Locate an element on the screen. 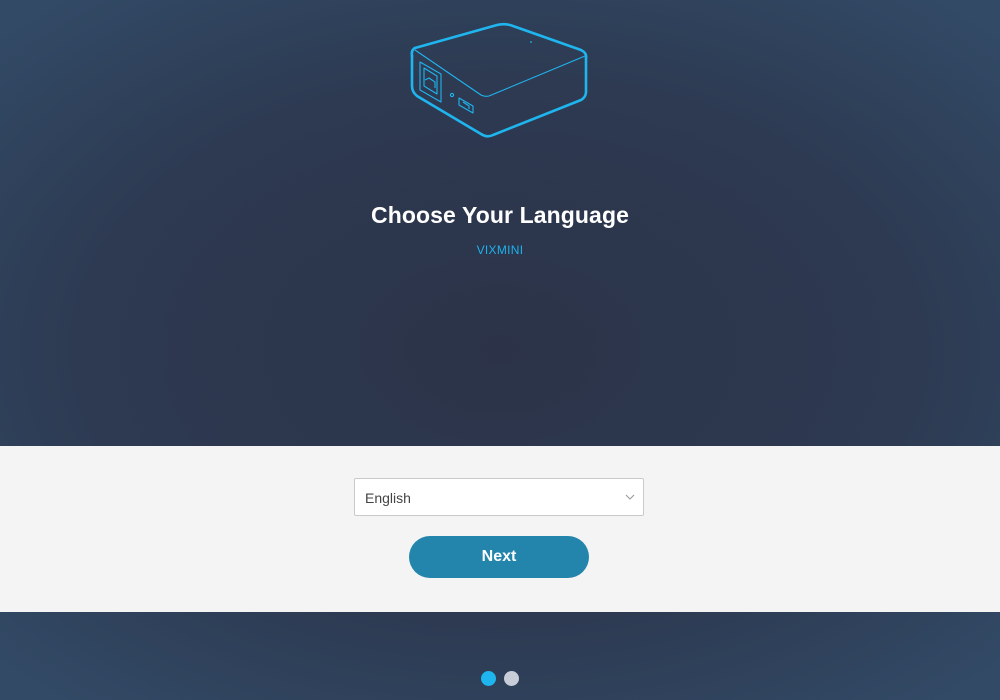 The image size is (1000, 700). next-button: Next is located at coordinates (499, 557).